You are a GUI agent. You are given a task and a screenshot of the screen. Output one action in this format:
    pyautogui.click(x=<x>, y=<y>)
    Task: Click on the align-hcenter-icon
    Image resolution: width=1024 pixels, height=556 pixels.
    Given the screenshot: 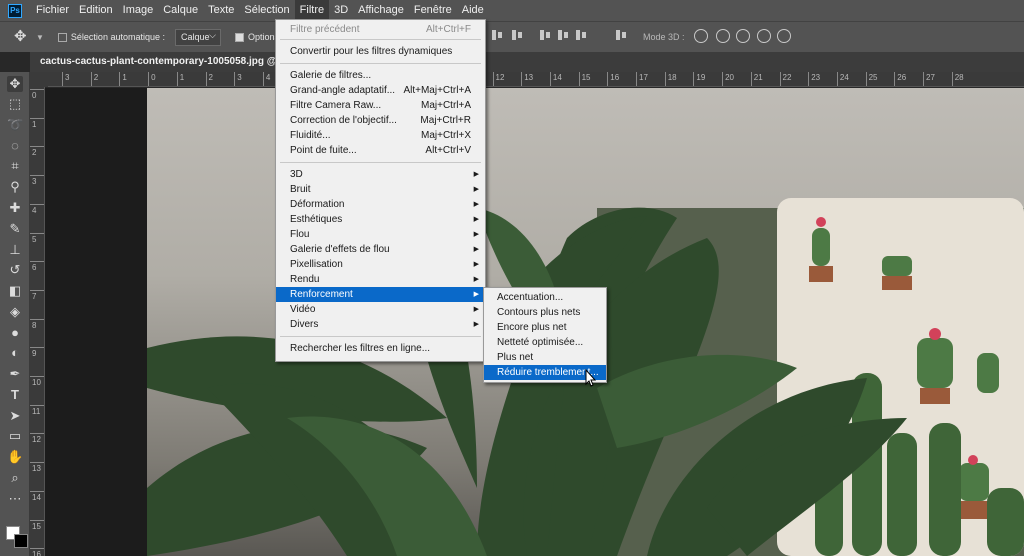 What is the action you would take?
    pyautogui.click(x=563, y=35)
    